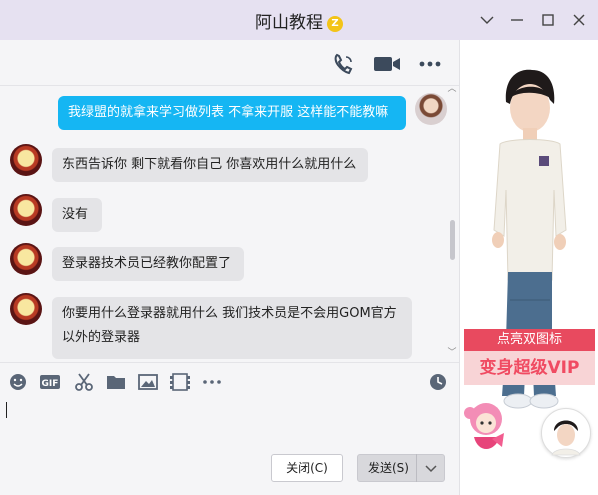  I want to click on scroll-up-icon: ︿, so click(452, 89).